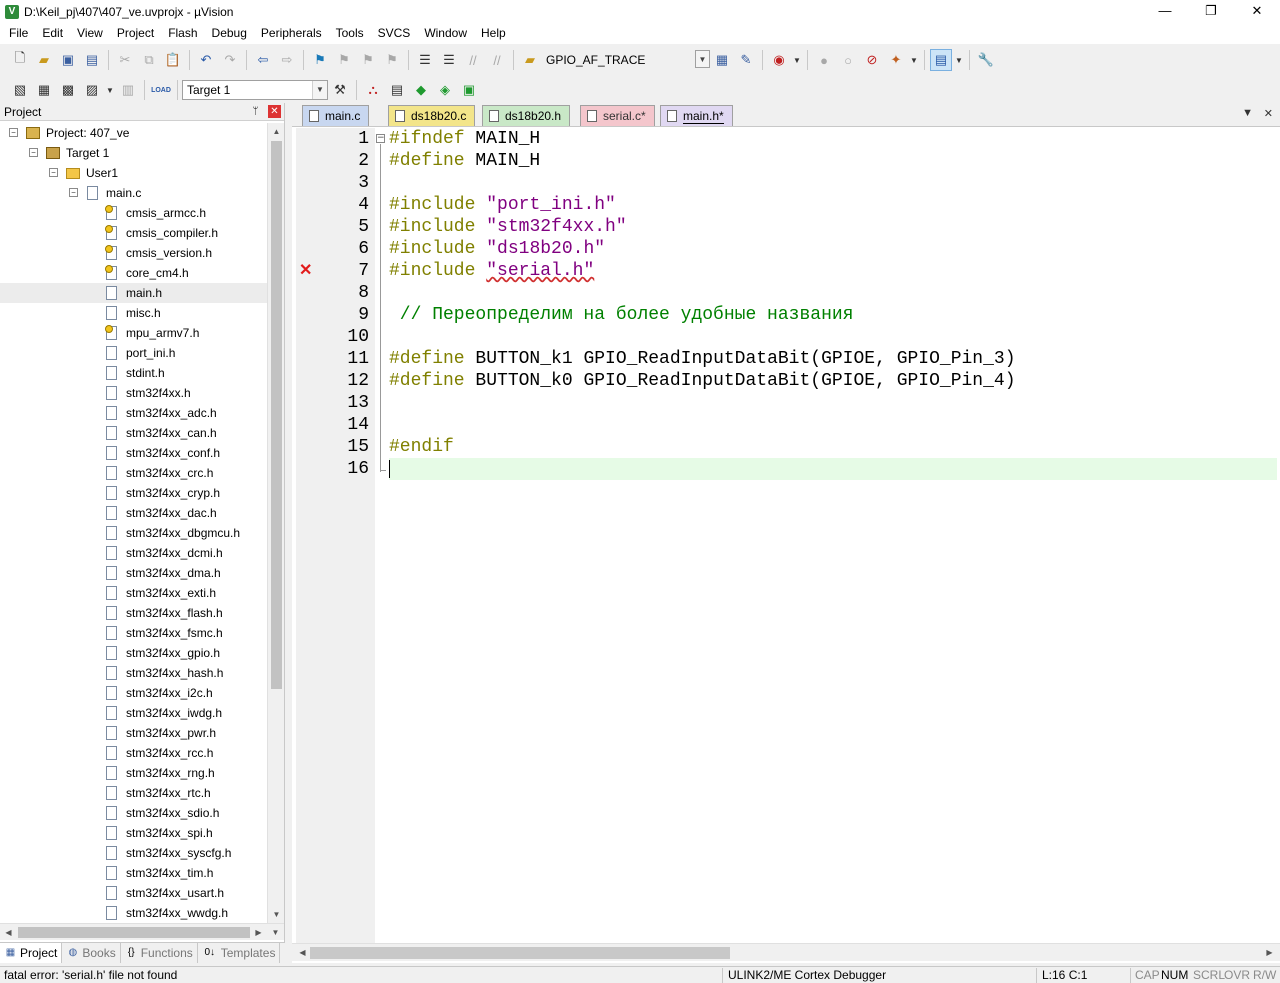 The width and height of the screenshot is (1280, 983). I want to click on copy-icon: ⧉, so click(149, 60).